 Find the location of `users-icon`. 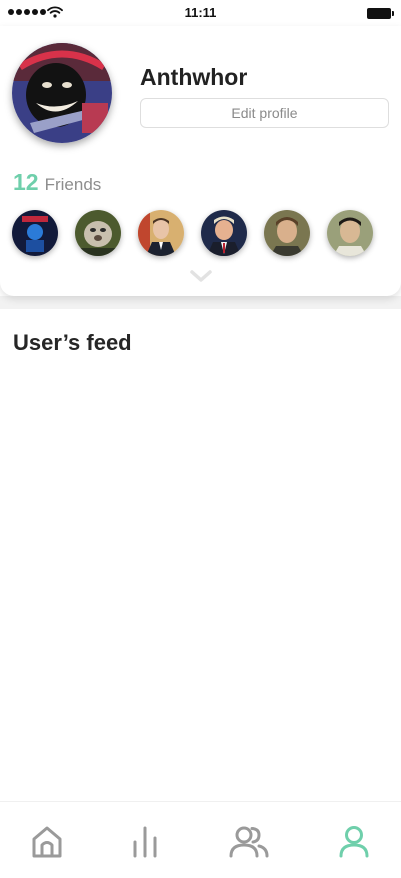

users-icon is located at coordinates (249, 842).